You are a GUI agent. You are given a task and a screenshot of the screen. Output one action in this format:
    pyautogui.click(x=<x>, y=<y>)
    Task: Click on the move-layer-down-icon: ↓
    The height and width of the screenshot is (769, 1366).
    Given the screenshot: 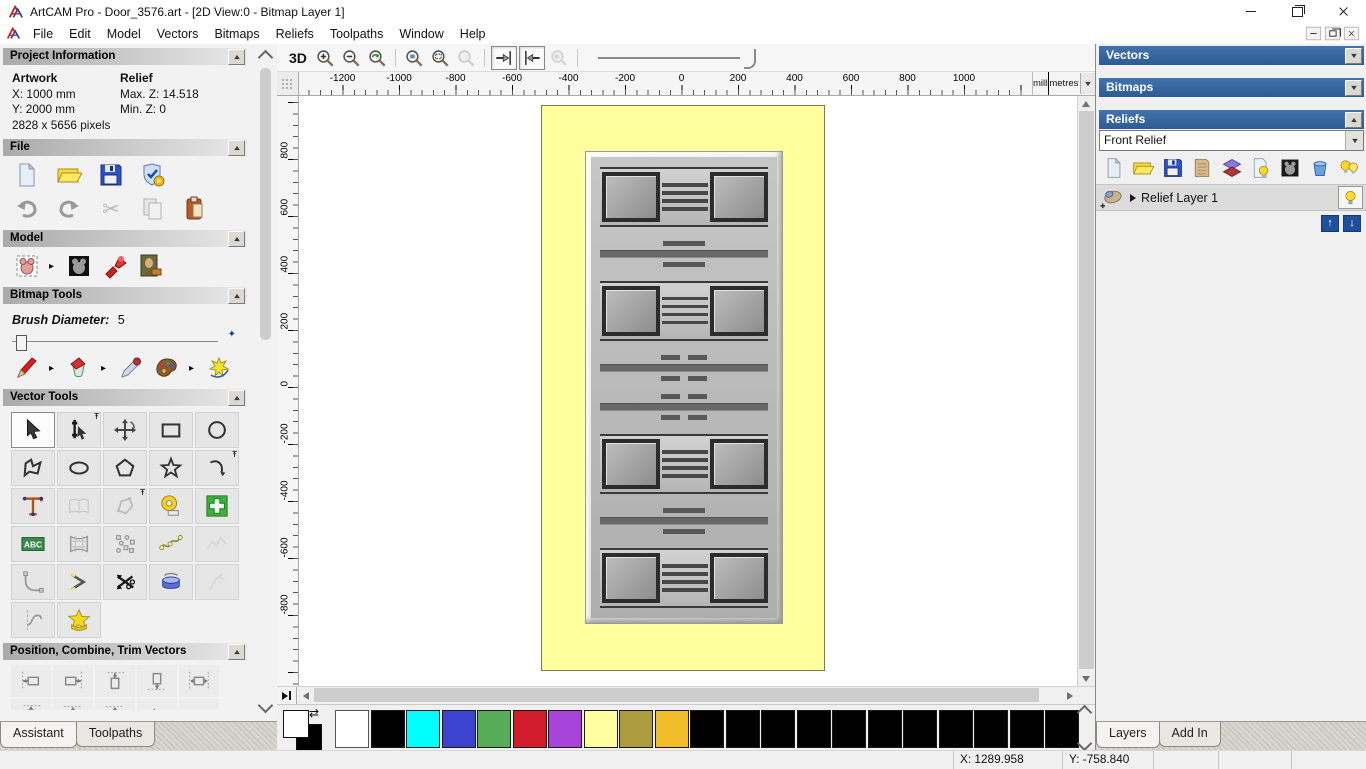 What is the action you would take?
    pyautogui.click(x=1352, y=223)
    